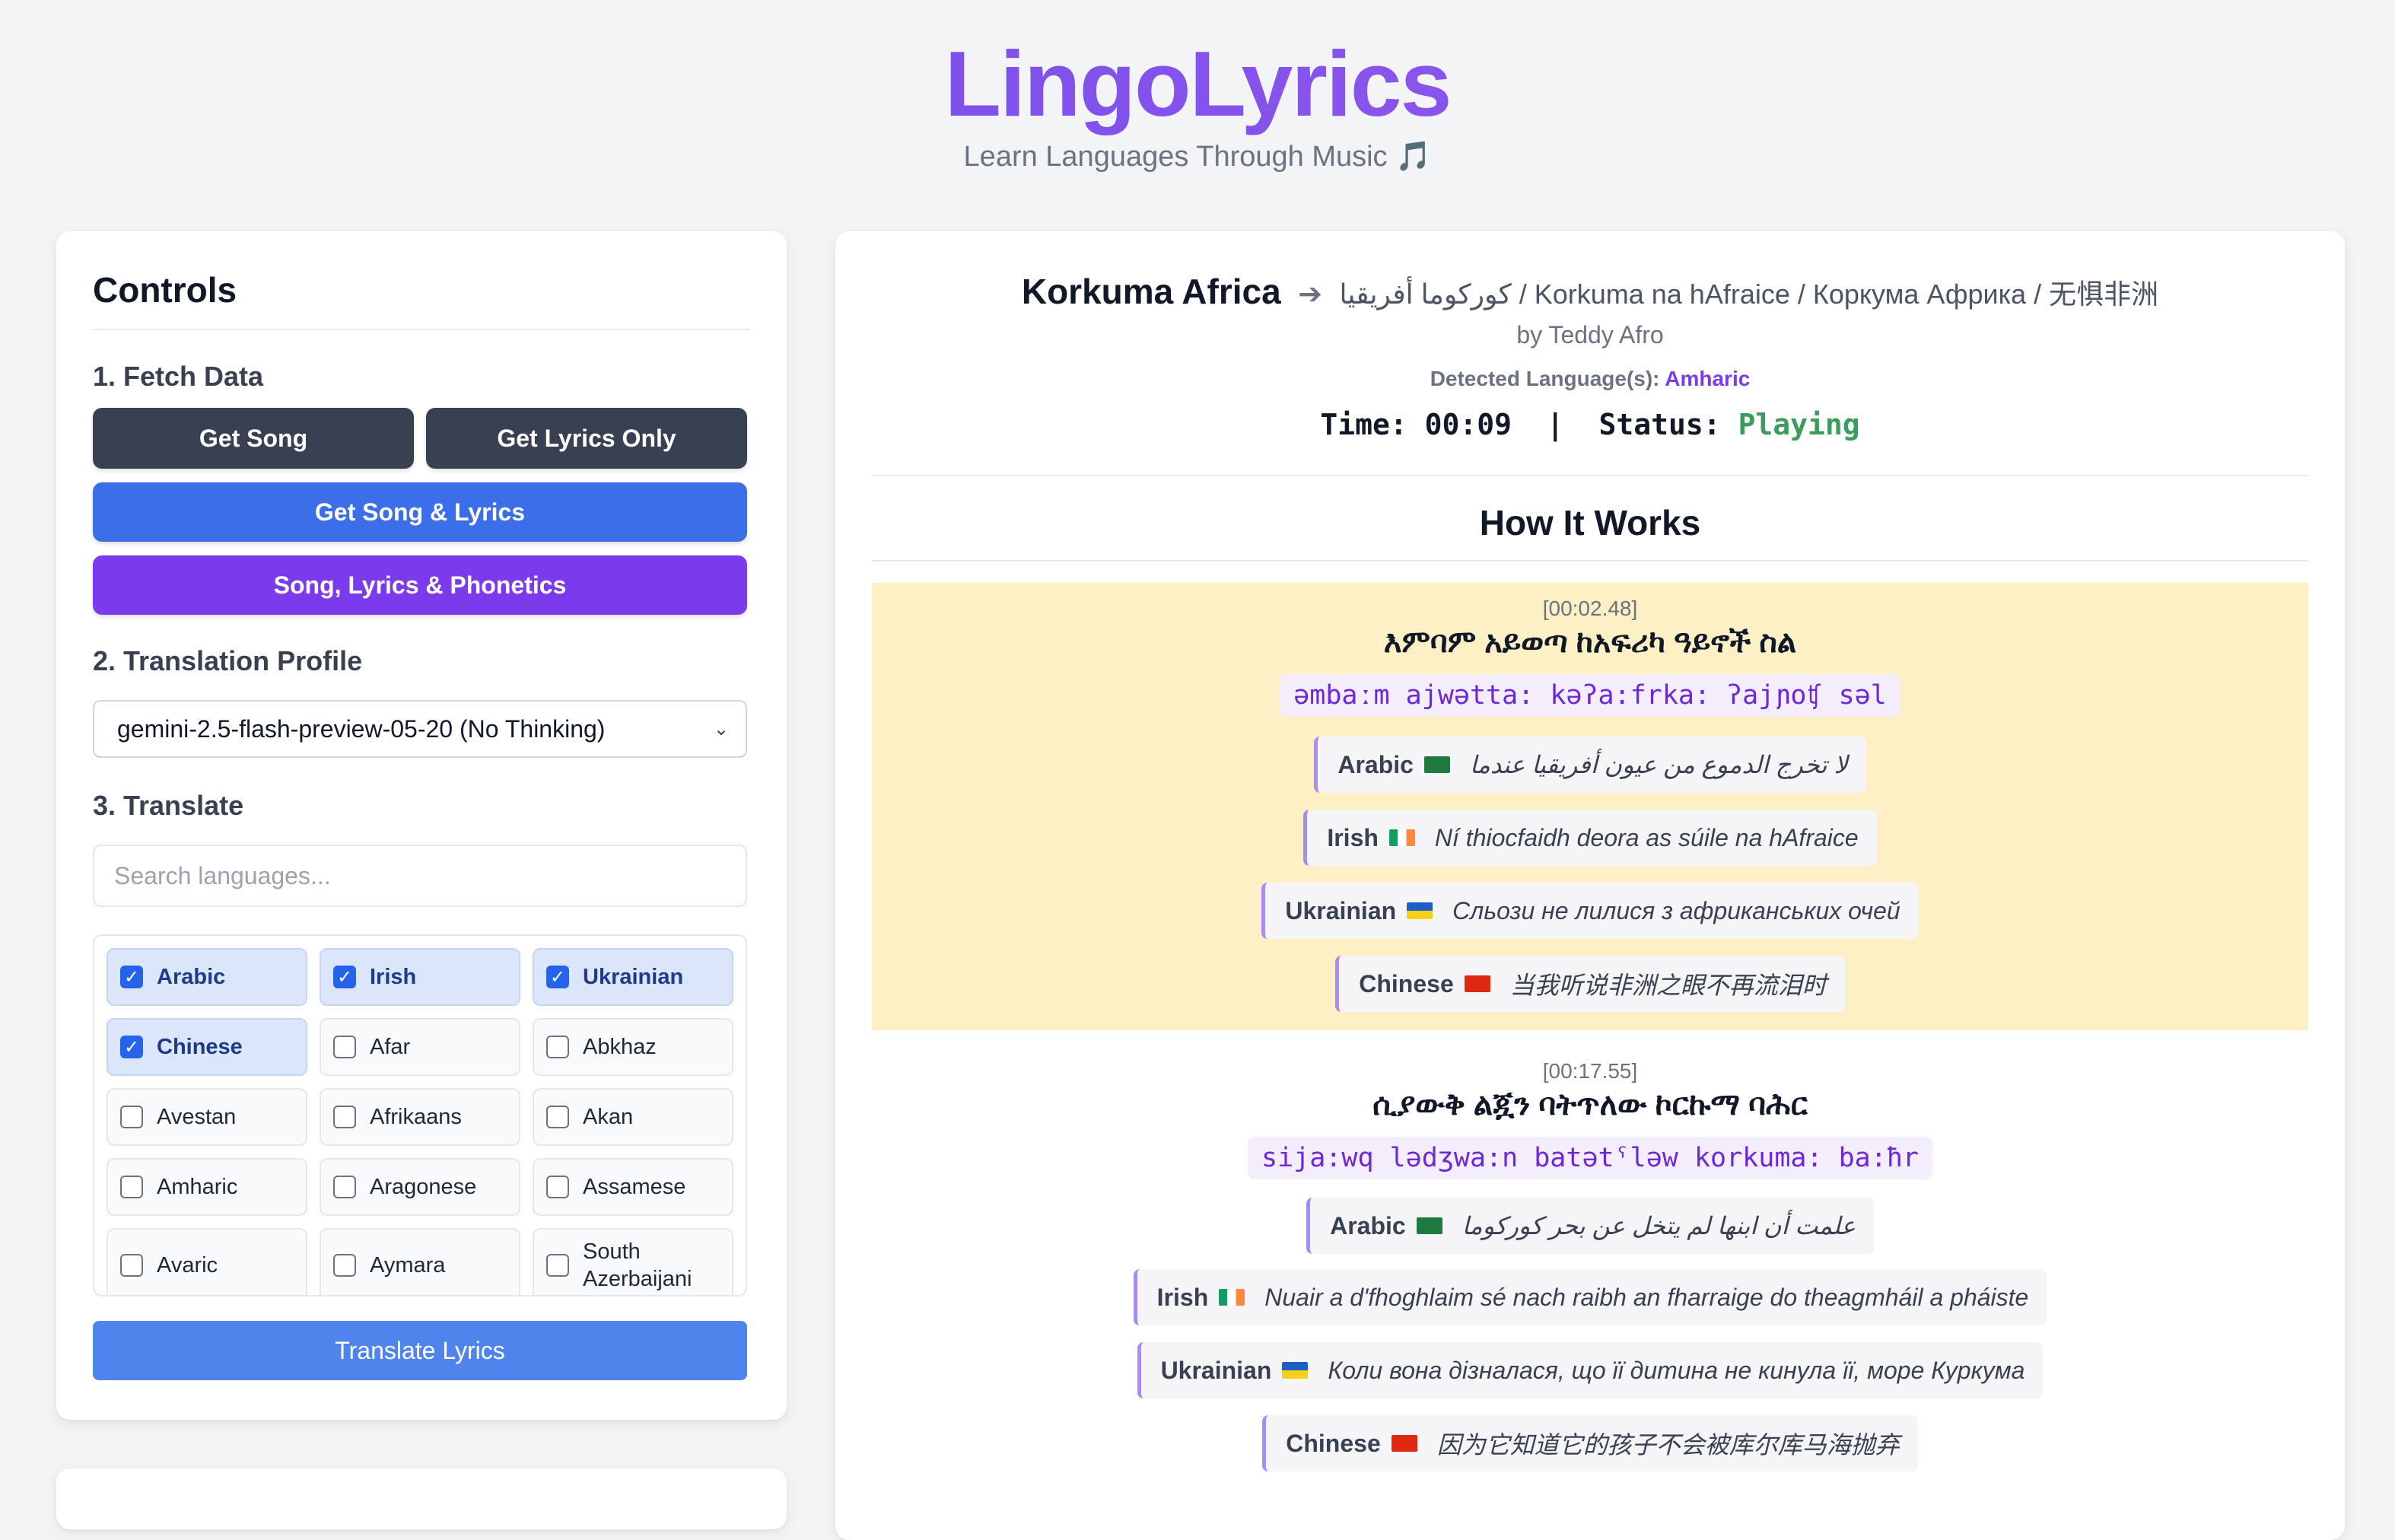  I want to click on language-option-label: Abkhaz, so click(620, 1047).